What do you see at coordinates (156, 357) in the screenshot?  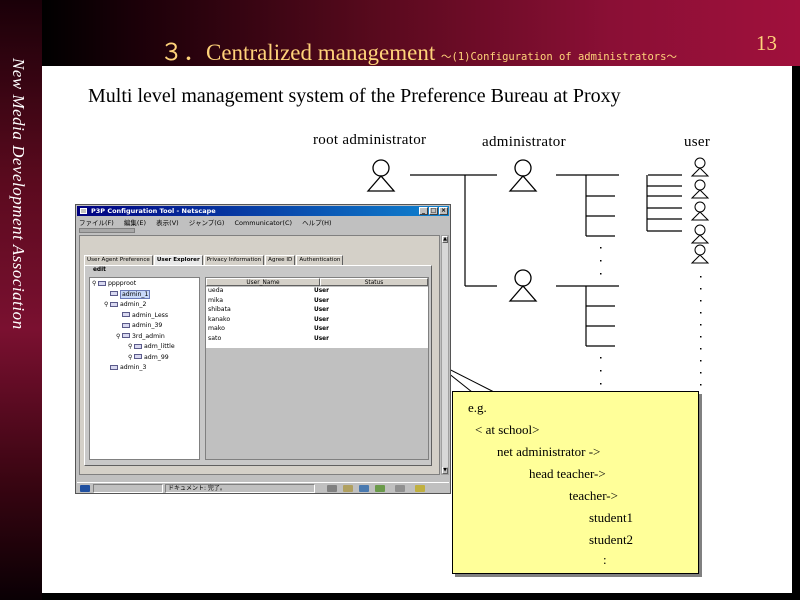 I see `tree-node-label: adm_99` at bounding box center [156, 357].